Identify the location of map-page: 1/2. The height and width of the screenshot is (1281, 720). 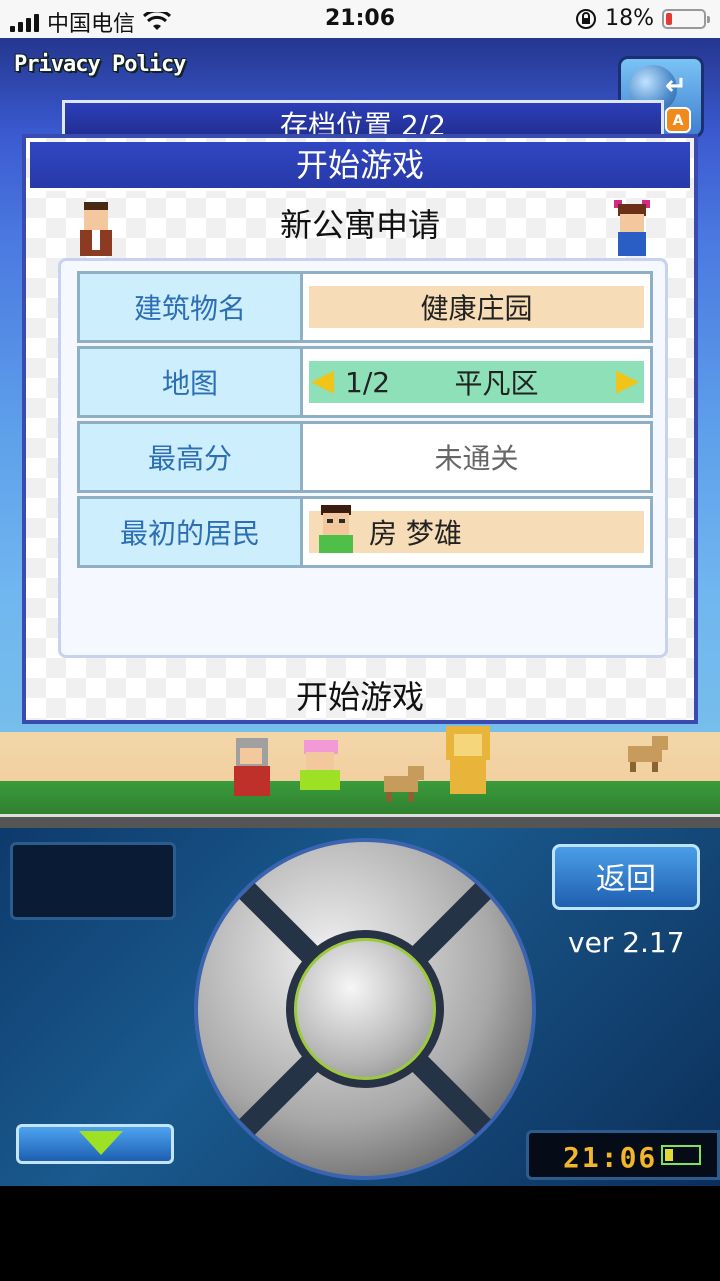
(368, 382).